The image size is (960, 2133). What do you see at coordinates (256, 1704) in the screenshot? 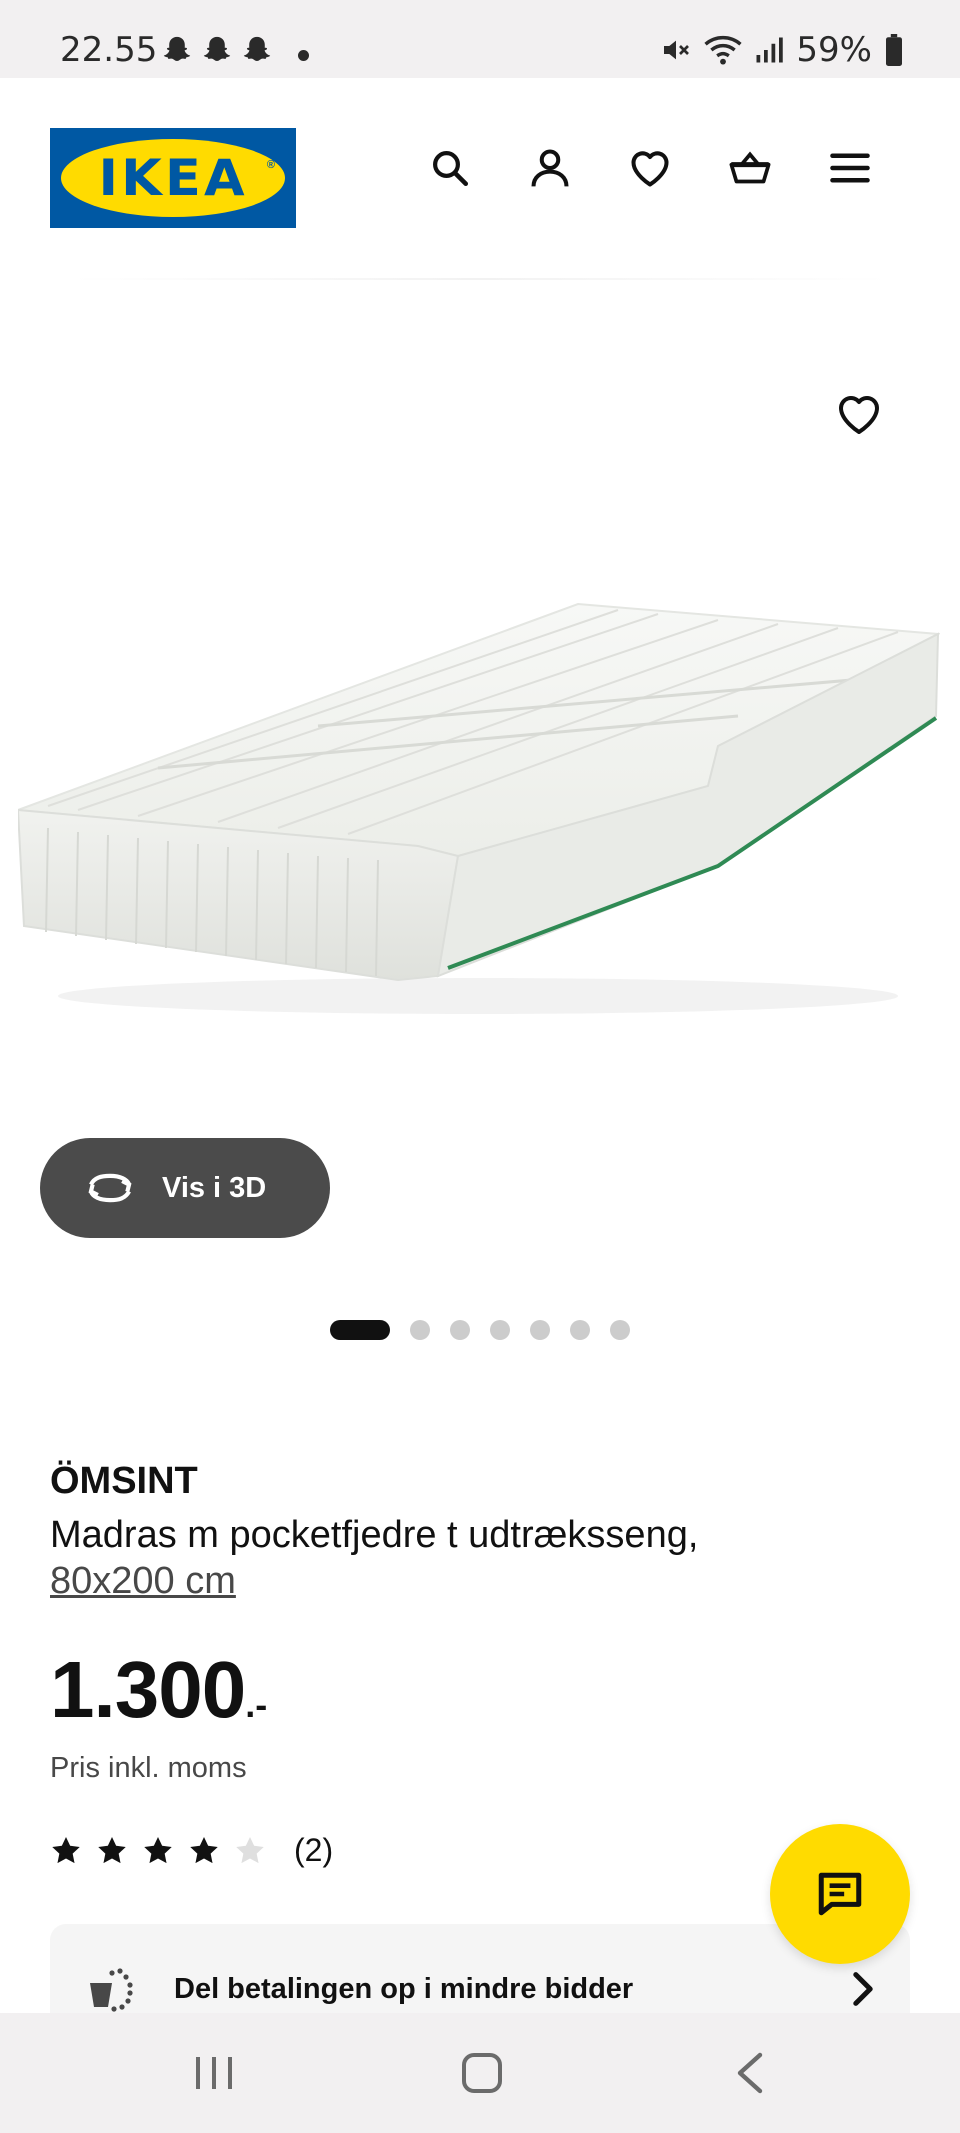
I see `price-suffix: .-` at bounding box center [256, 1704].